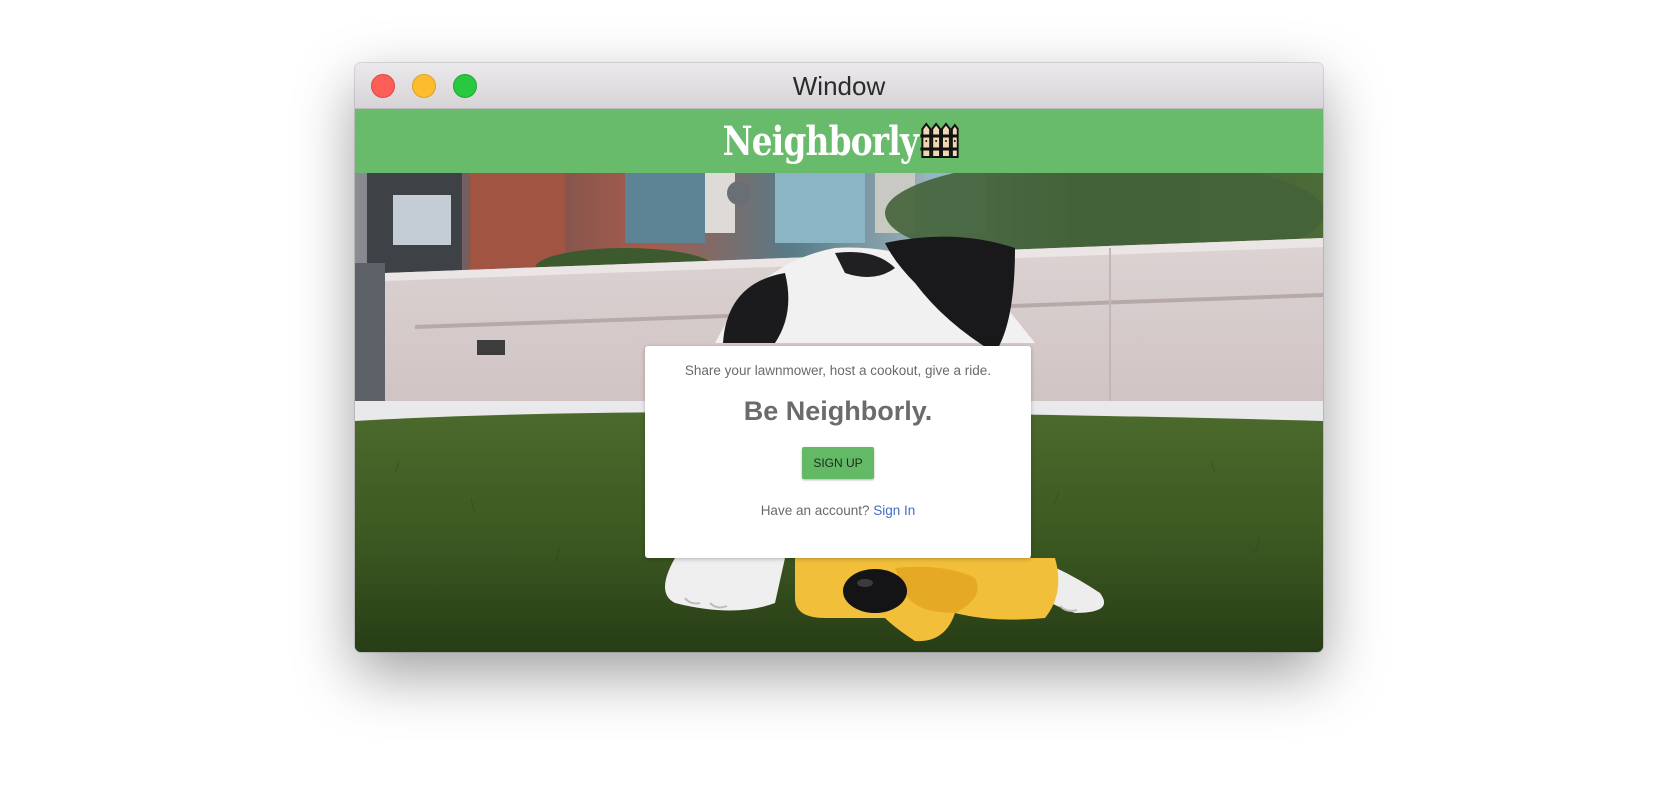 Image resolution: width=1666 pixels, height=808 pixels. What do you see at coordinates (939, 140) in the screenshot?
I see `fence-icon` at bounding box center [939, 140].